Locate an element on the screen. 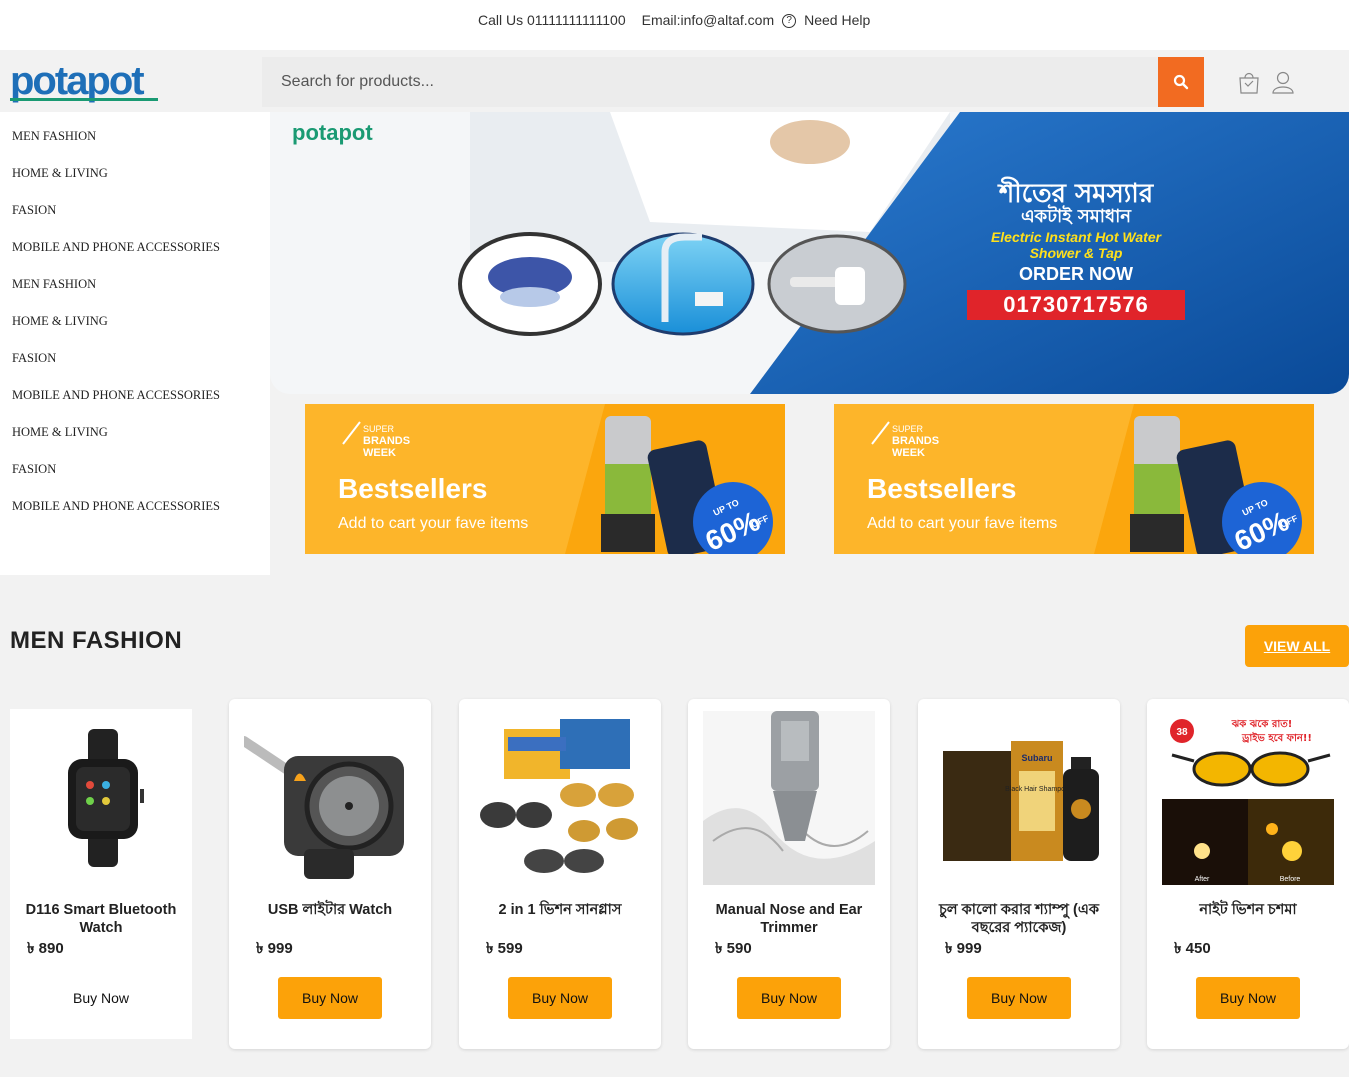 Image resolution: width=1349 pixels, height=1077 pixels. header: potapot is located at coordinates (674, 82).